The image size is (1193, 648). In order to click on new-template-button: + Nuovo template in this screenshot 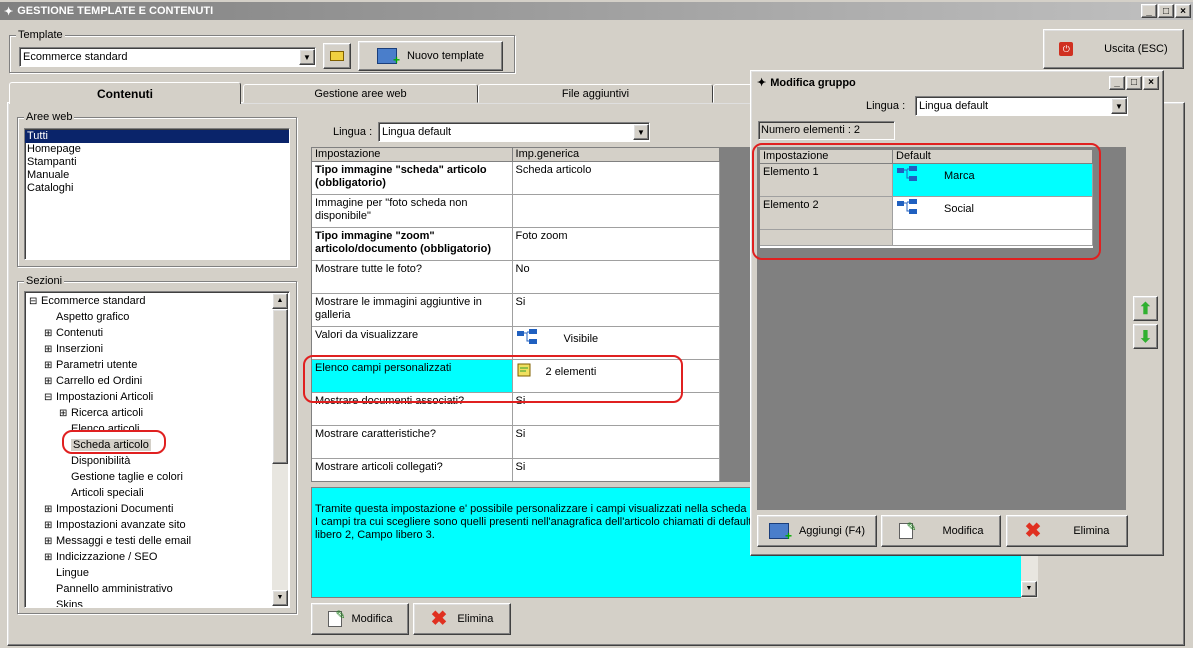, I will do `click(430, 56)`.